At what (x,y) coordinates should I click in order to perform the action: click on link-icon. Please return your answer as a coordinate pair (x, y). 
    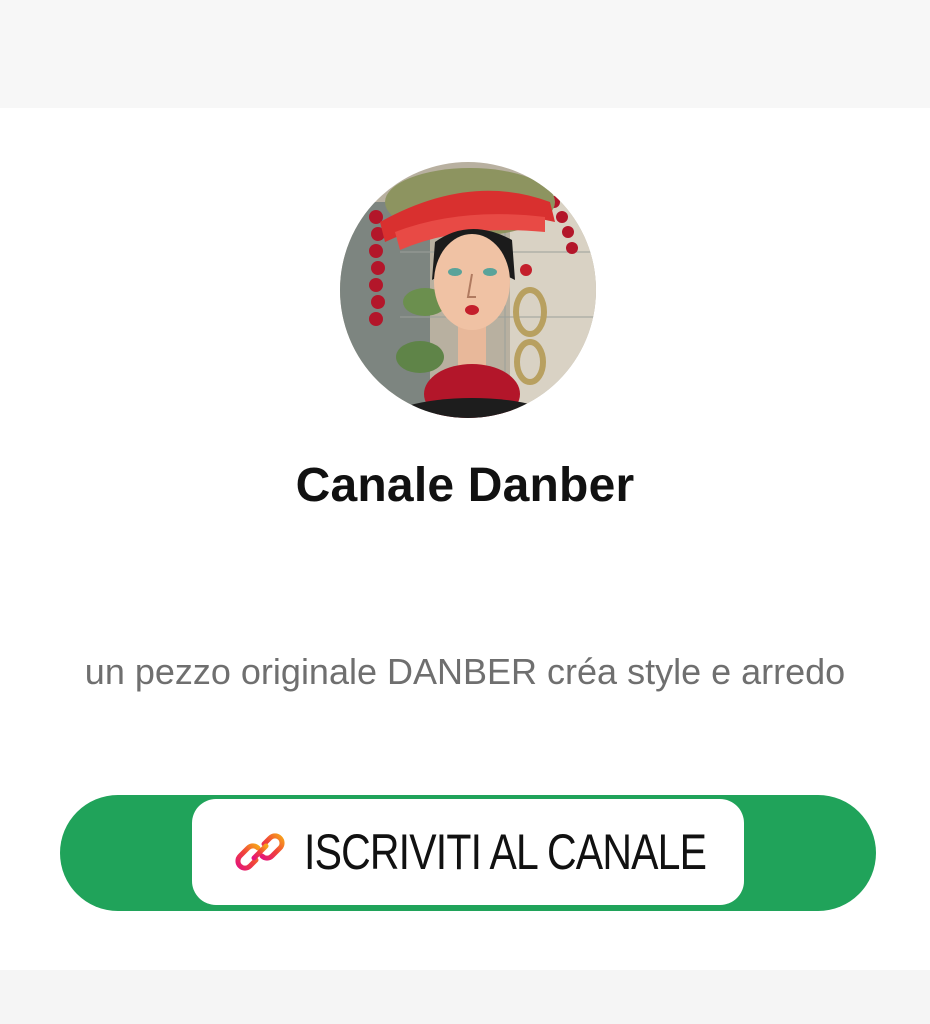
    Looking at the image, I should click on (260, 852).